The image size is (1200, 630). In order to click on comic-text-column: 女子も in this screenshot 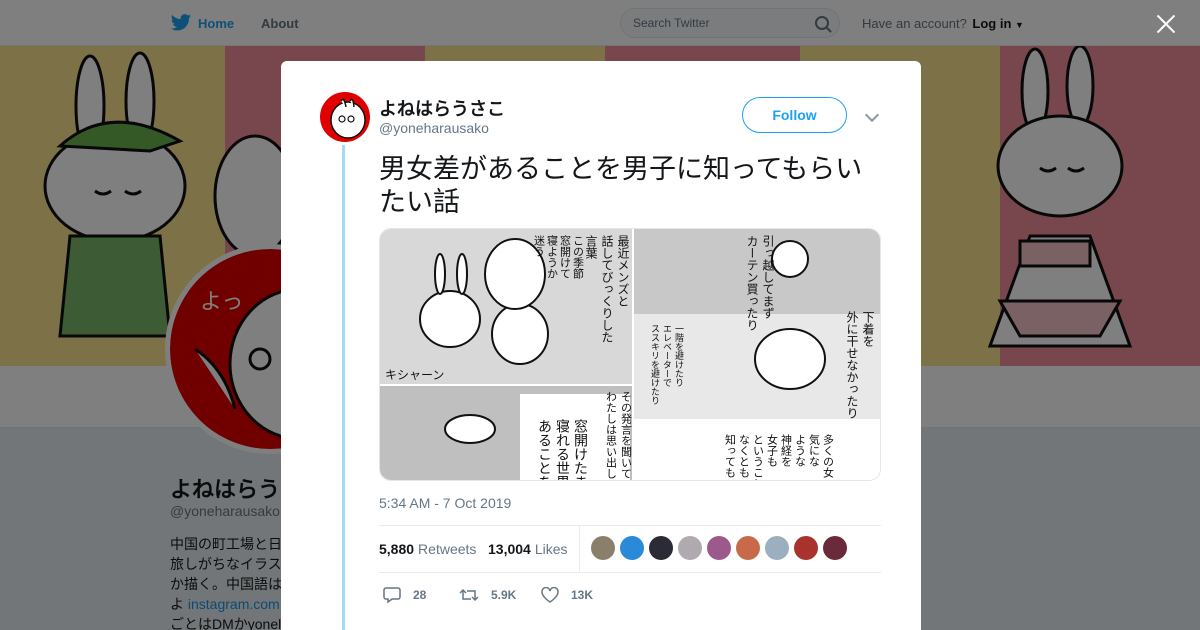, I will do `click(772, 450)`.